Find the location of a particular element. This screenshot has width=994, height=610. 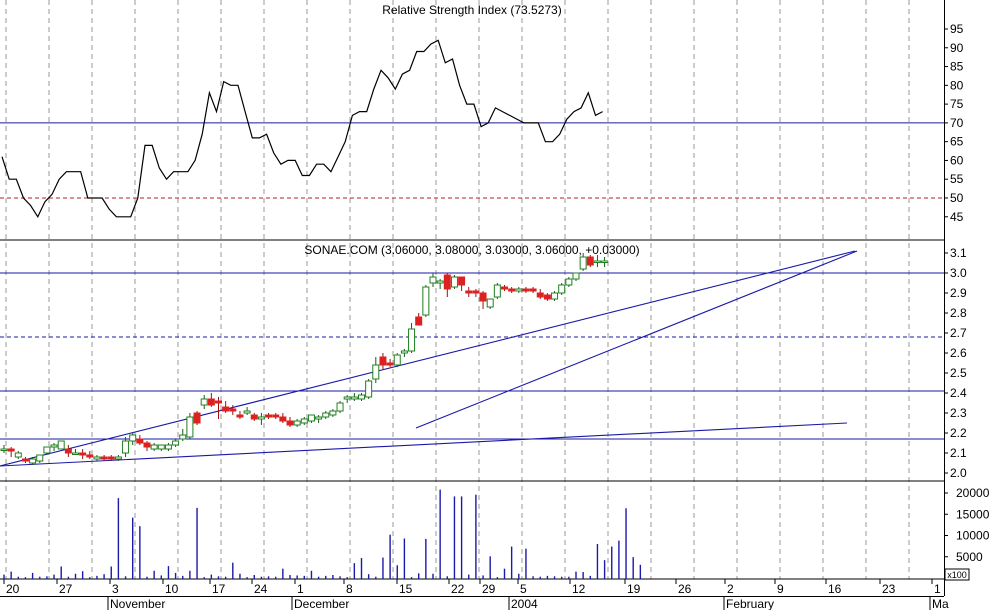

x-tick-label: 15 is located at coordinates (406, 589).